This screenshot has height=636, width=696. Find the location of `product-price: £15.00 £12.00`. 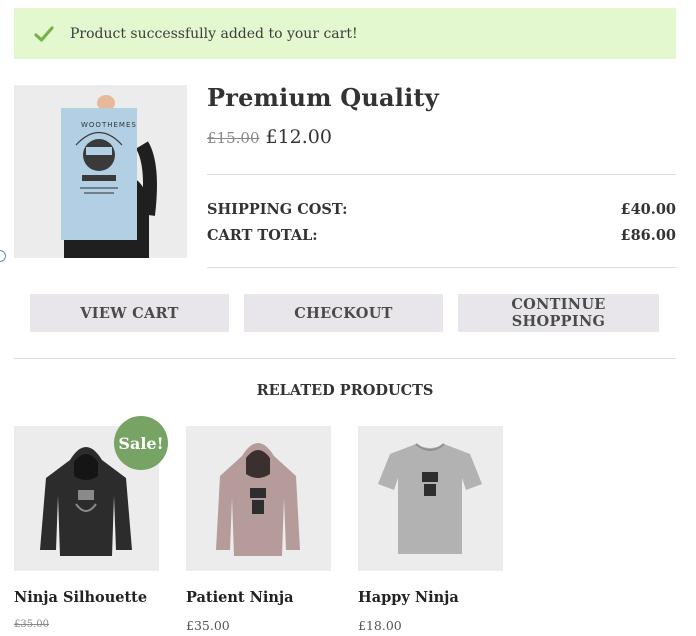

product-price: £15.00 £12.00 is located at coordinates (269, 137).